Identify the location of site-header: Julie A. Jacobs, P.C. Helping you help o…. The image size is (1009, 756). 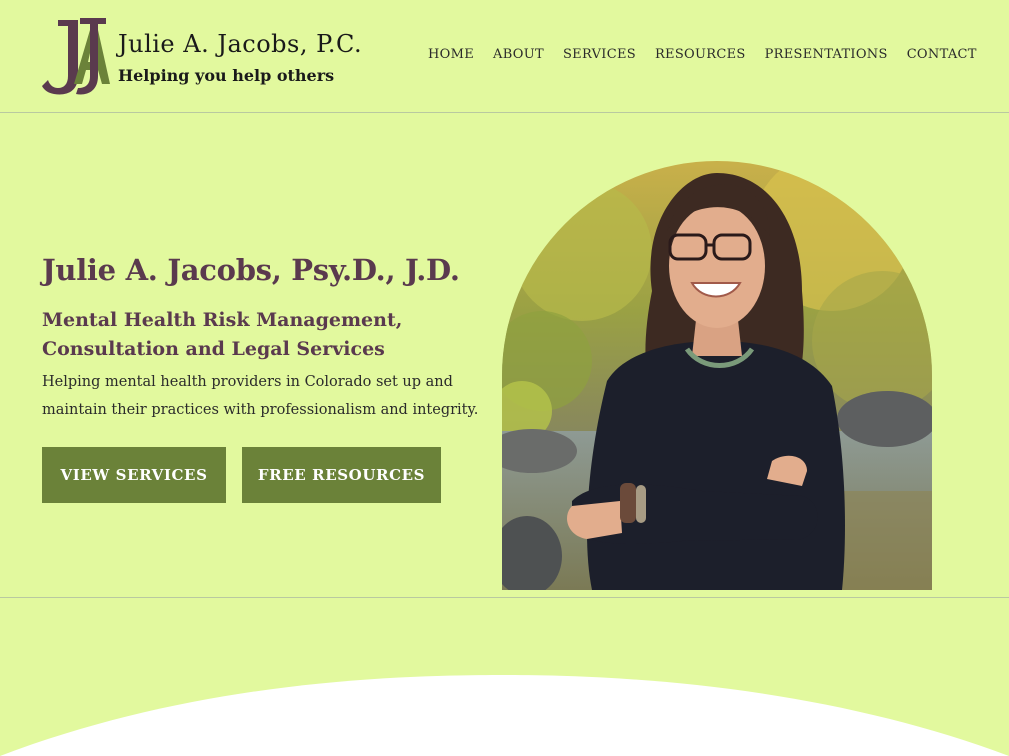
(504, 56).